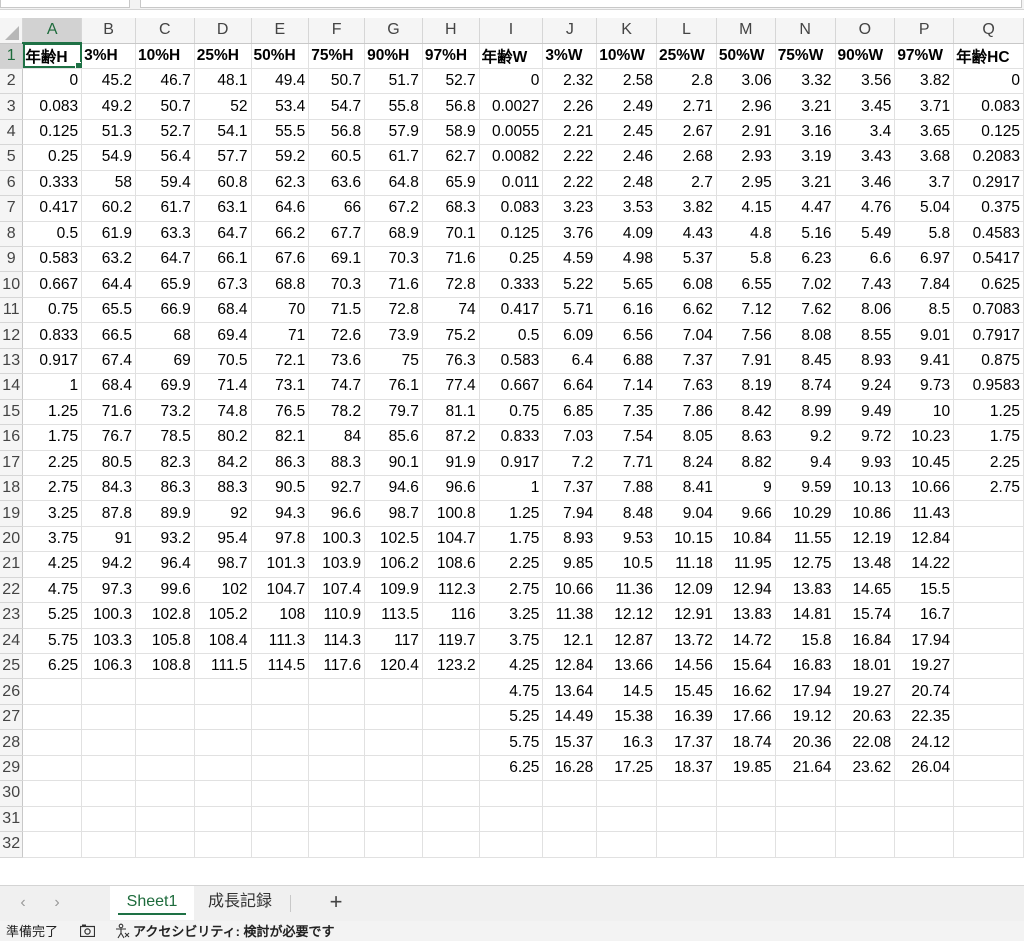 The height and width of the screenshot is (941, 1024). Describe the element at coordinates (451, 793) in the screenshot. I see `cell-h30` at that location.